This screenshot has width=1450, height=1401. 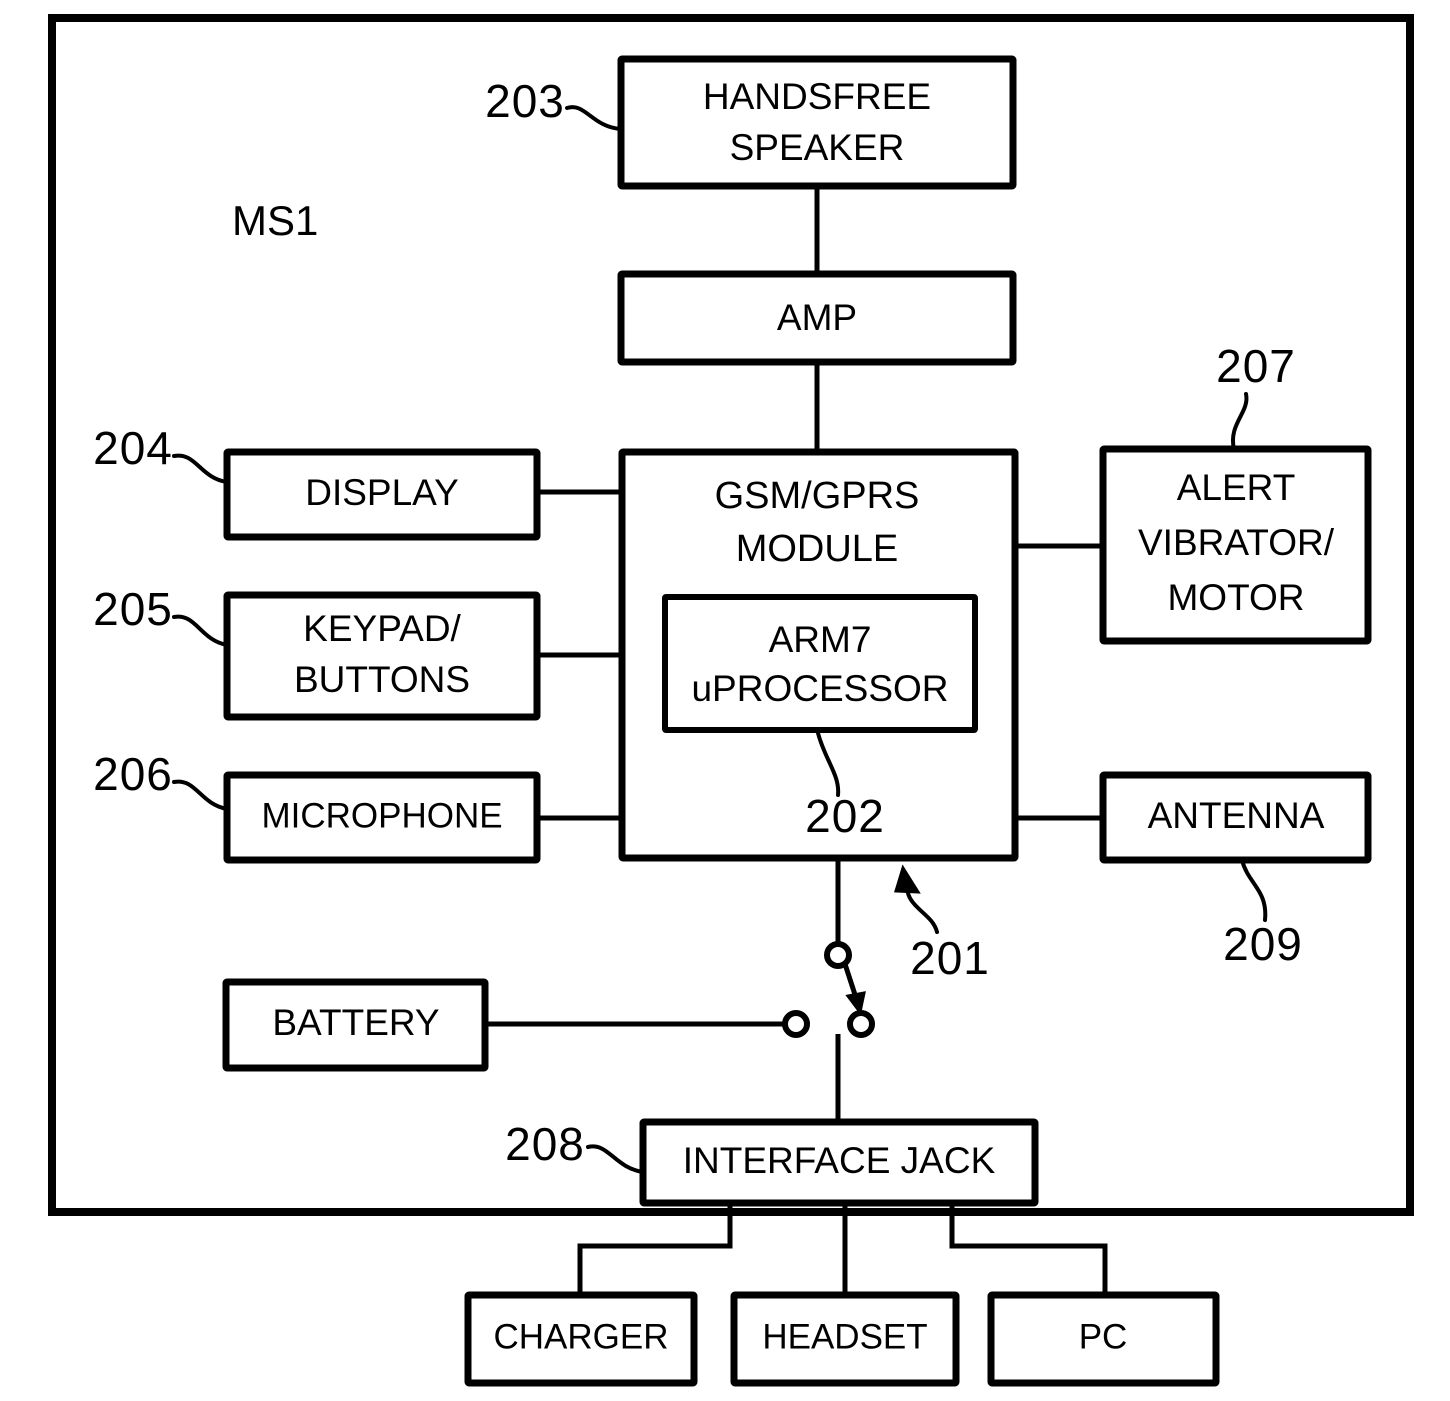 I want to click on block-amp: AMP, so click(x=817, y=318).